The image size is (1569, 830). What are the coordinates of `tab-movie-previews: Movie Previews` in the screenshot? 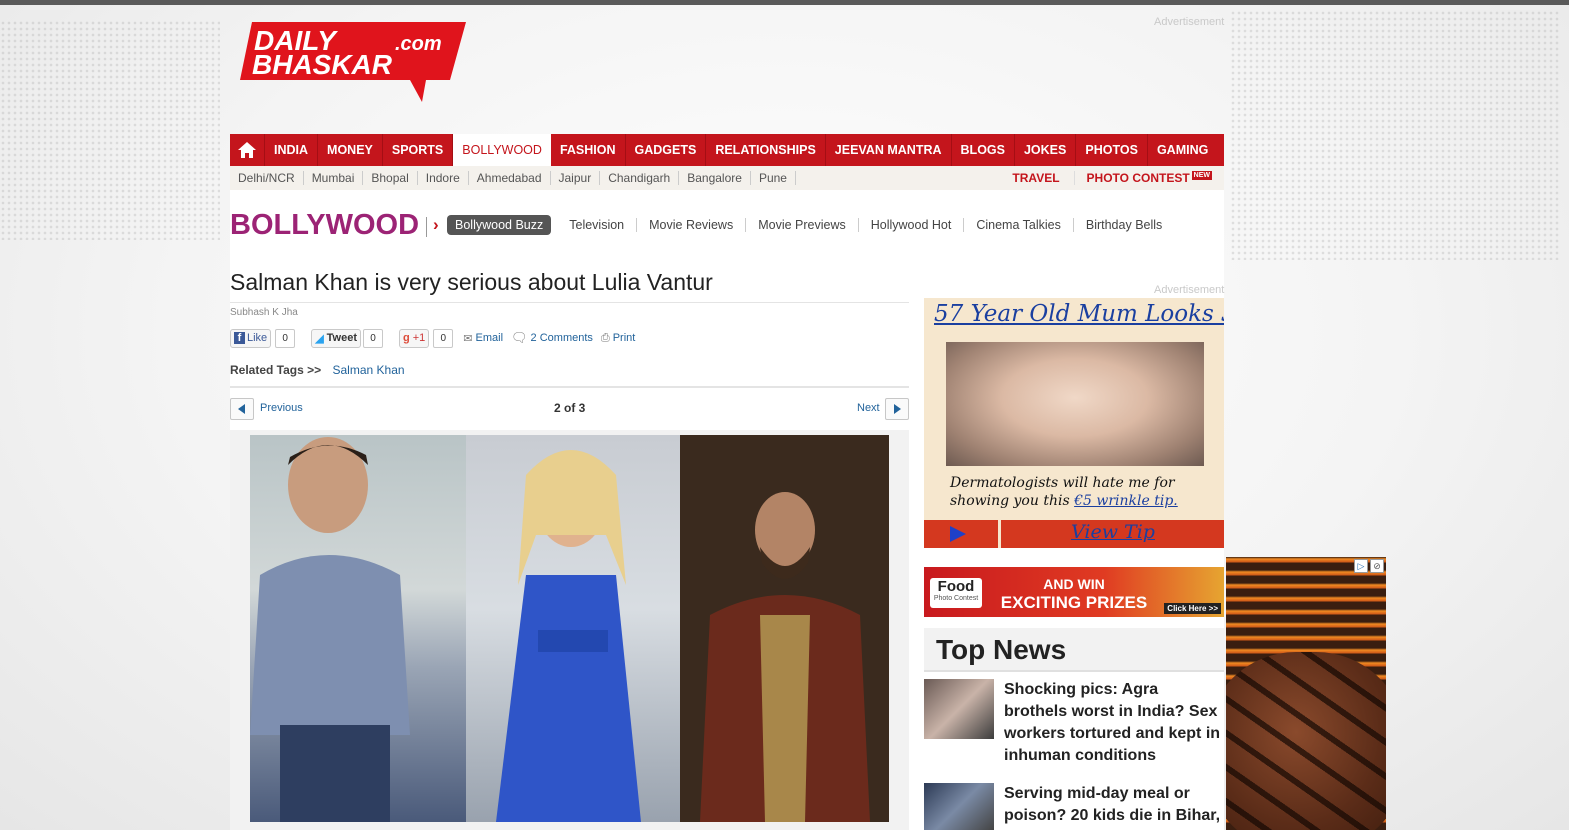 It's located at (802, 225).